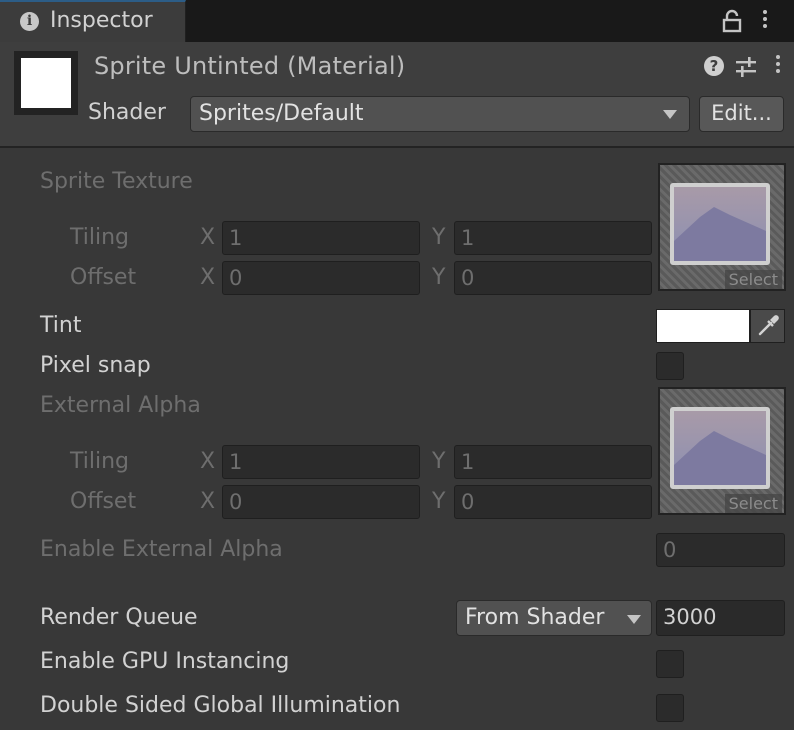 This screenshot has height=730, width=794. I want to click on gpu-instancing-checkbox, so click(670, 664).